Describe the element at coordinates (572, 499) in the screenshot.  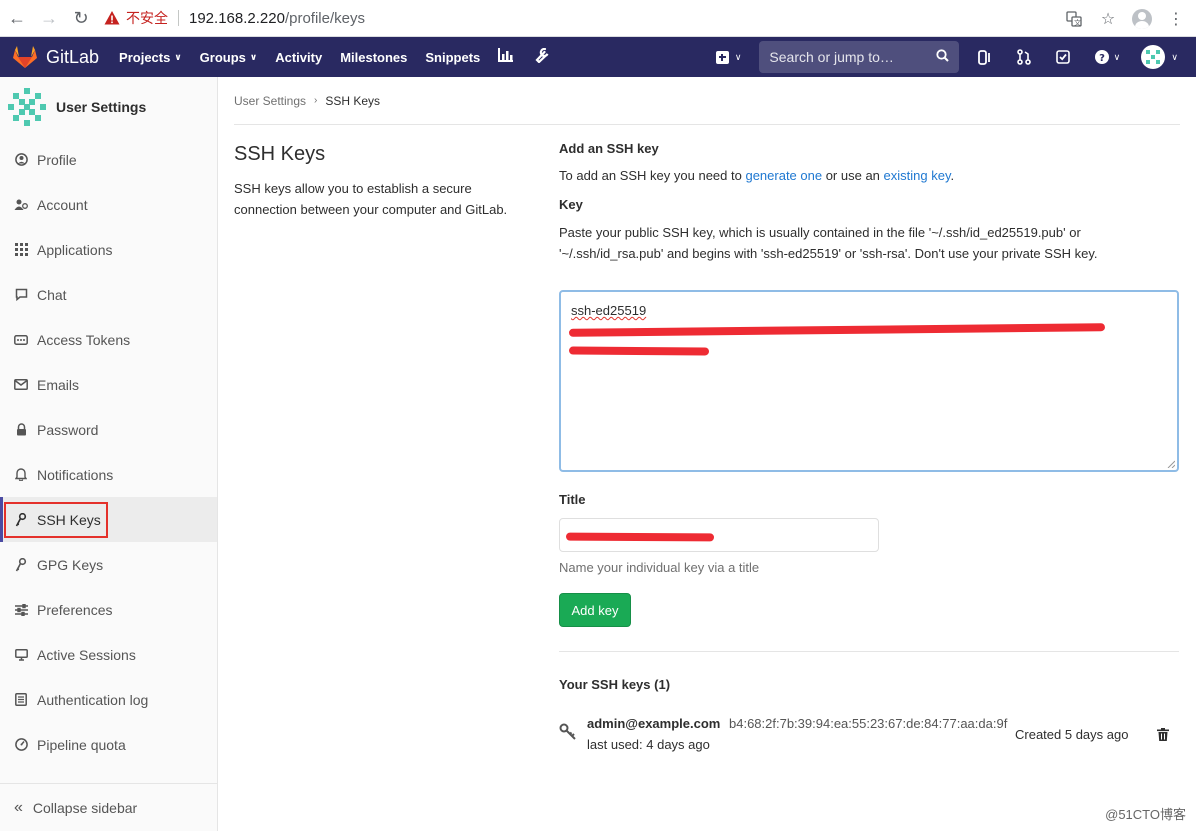
I see `title-label: Title` at that location.